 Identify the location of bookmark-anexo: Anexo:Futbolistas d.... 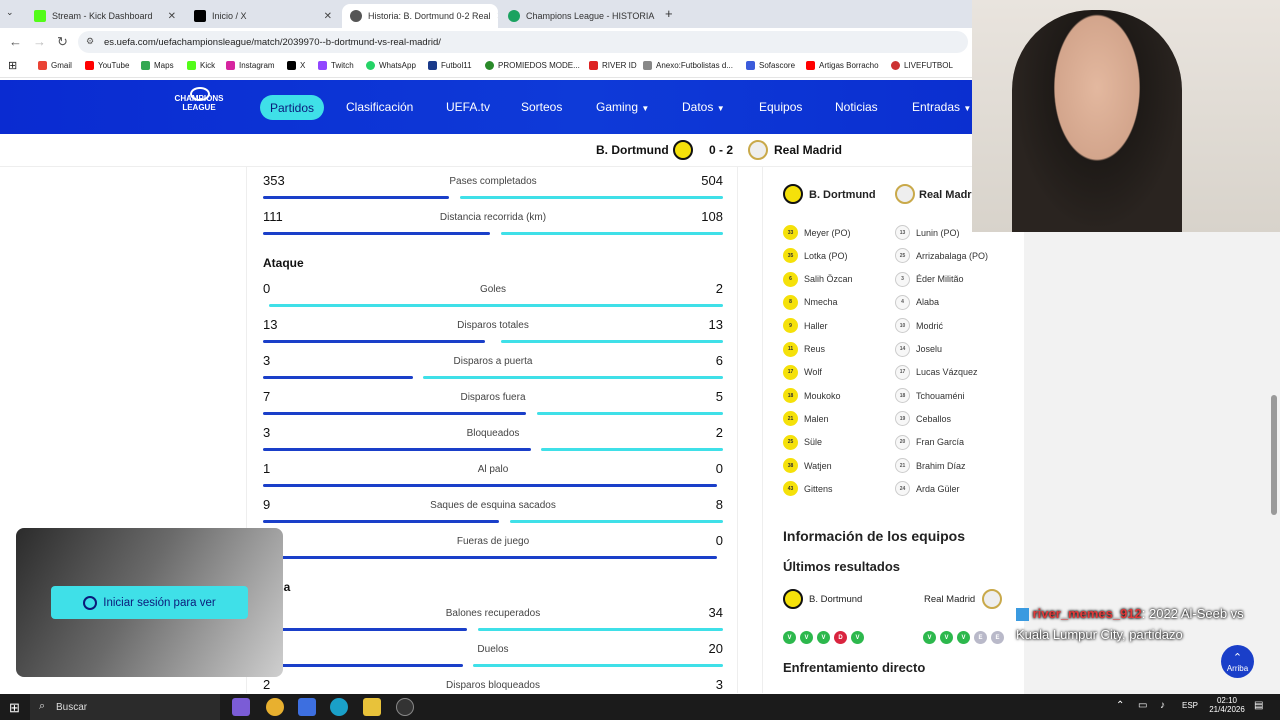
(688, 65).